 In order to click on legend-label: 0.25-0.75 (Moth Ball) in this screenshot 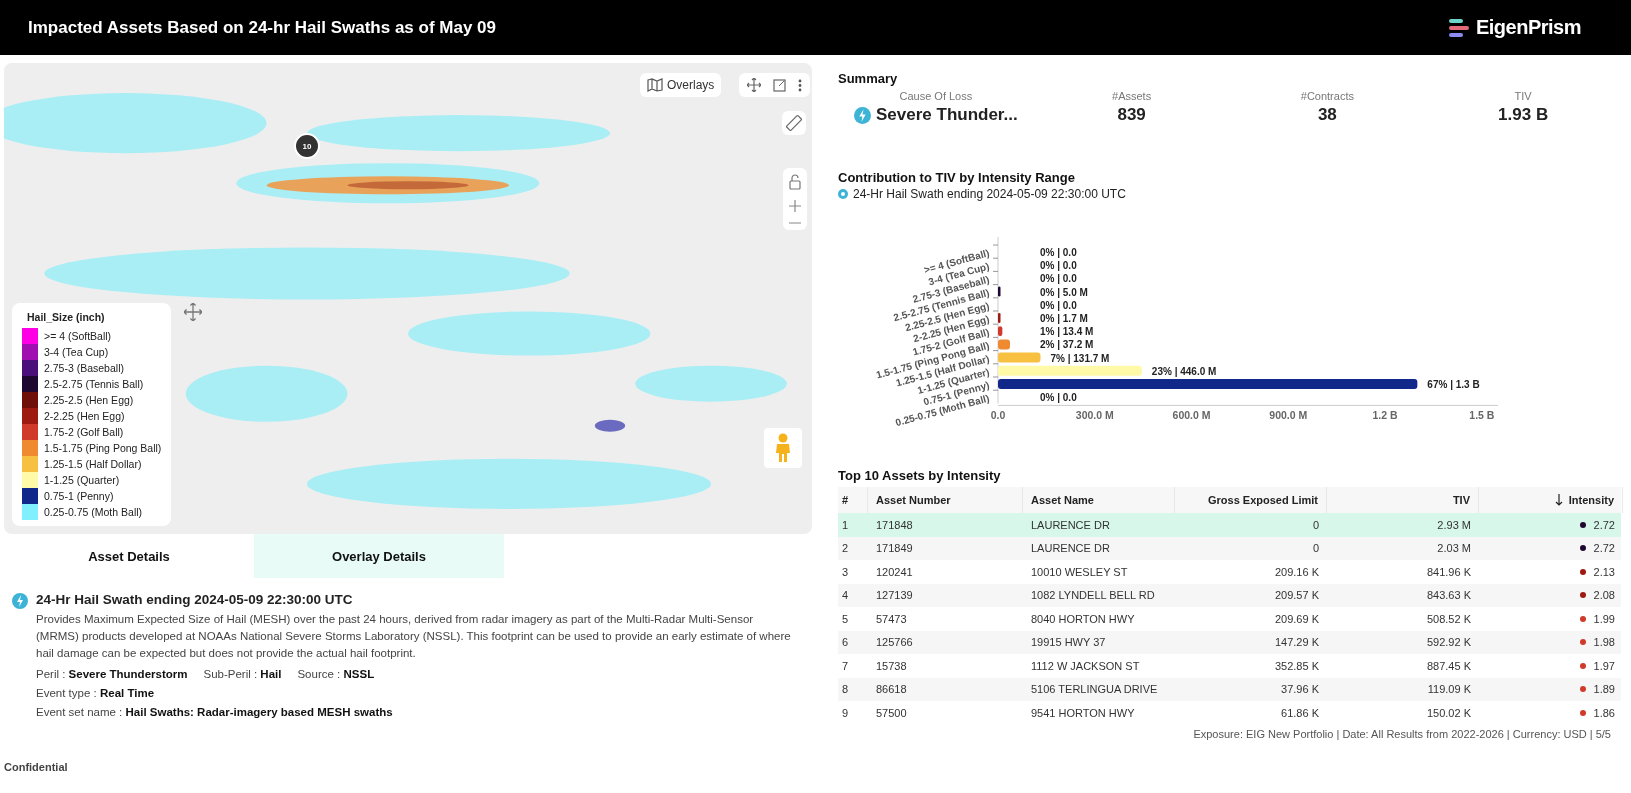, I will do `click(93, 512)`.